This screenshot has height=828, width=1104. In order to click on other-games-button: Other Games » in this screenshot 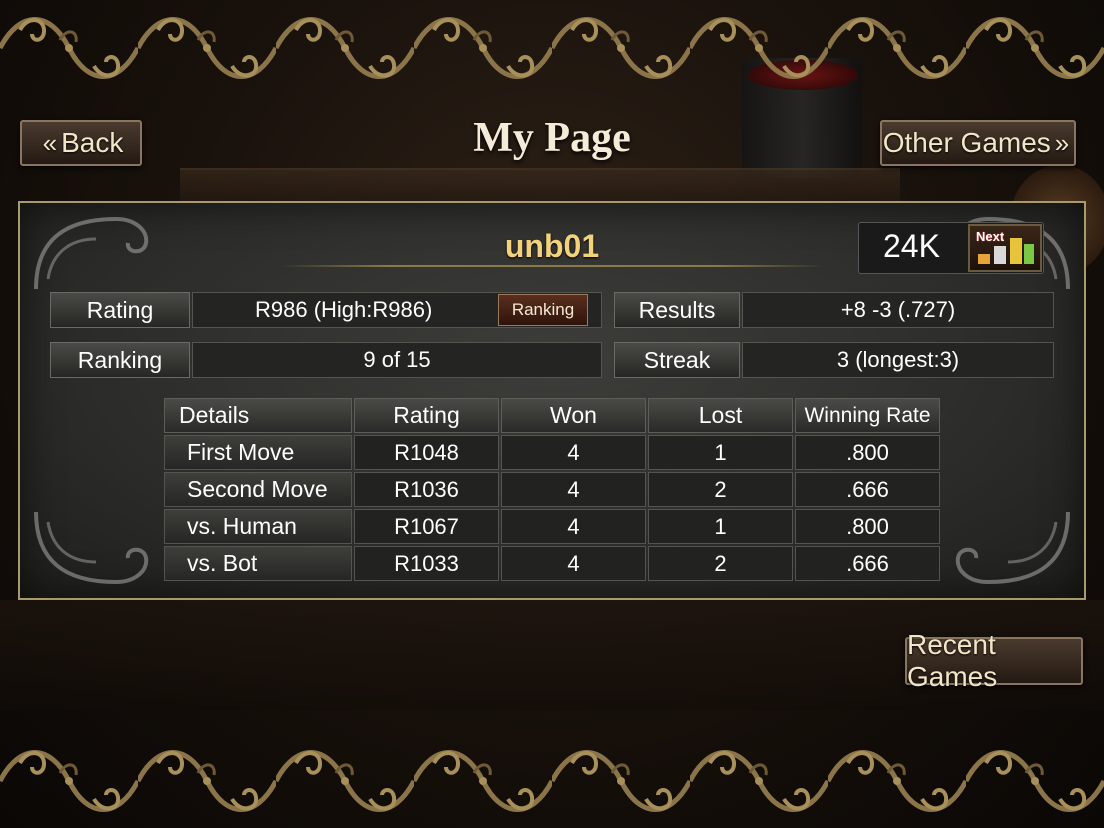, I will do `click(978, 143)`.